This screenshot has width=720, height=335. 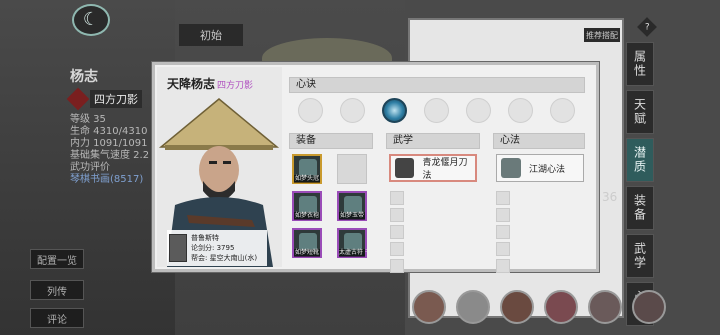 What do you see at coordinates (227, 162) in the screenshot?
I see `eye-right-shape` at bounding box center [227, 162].